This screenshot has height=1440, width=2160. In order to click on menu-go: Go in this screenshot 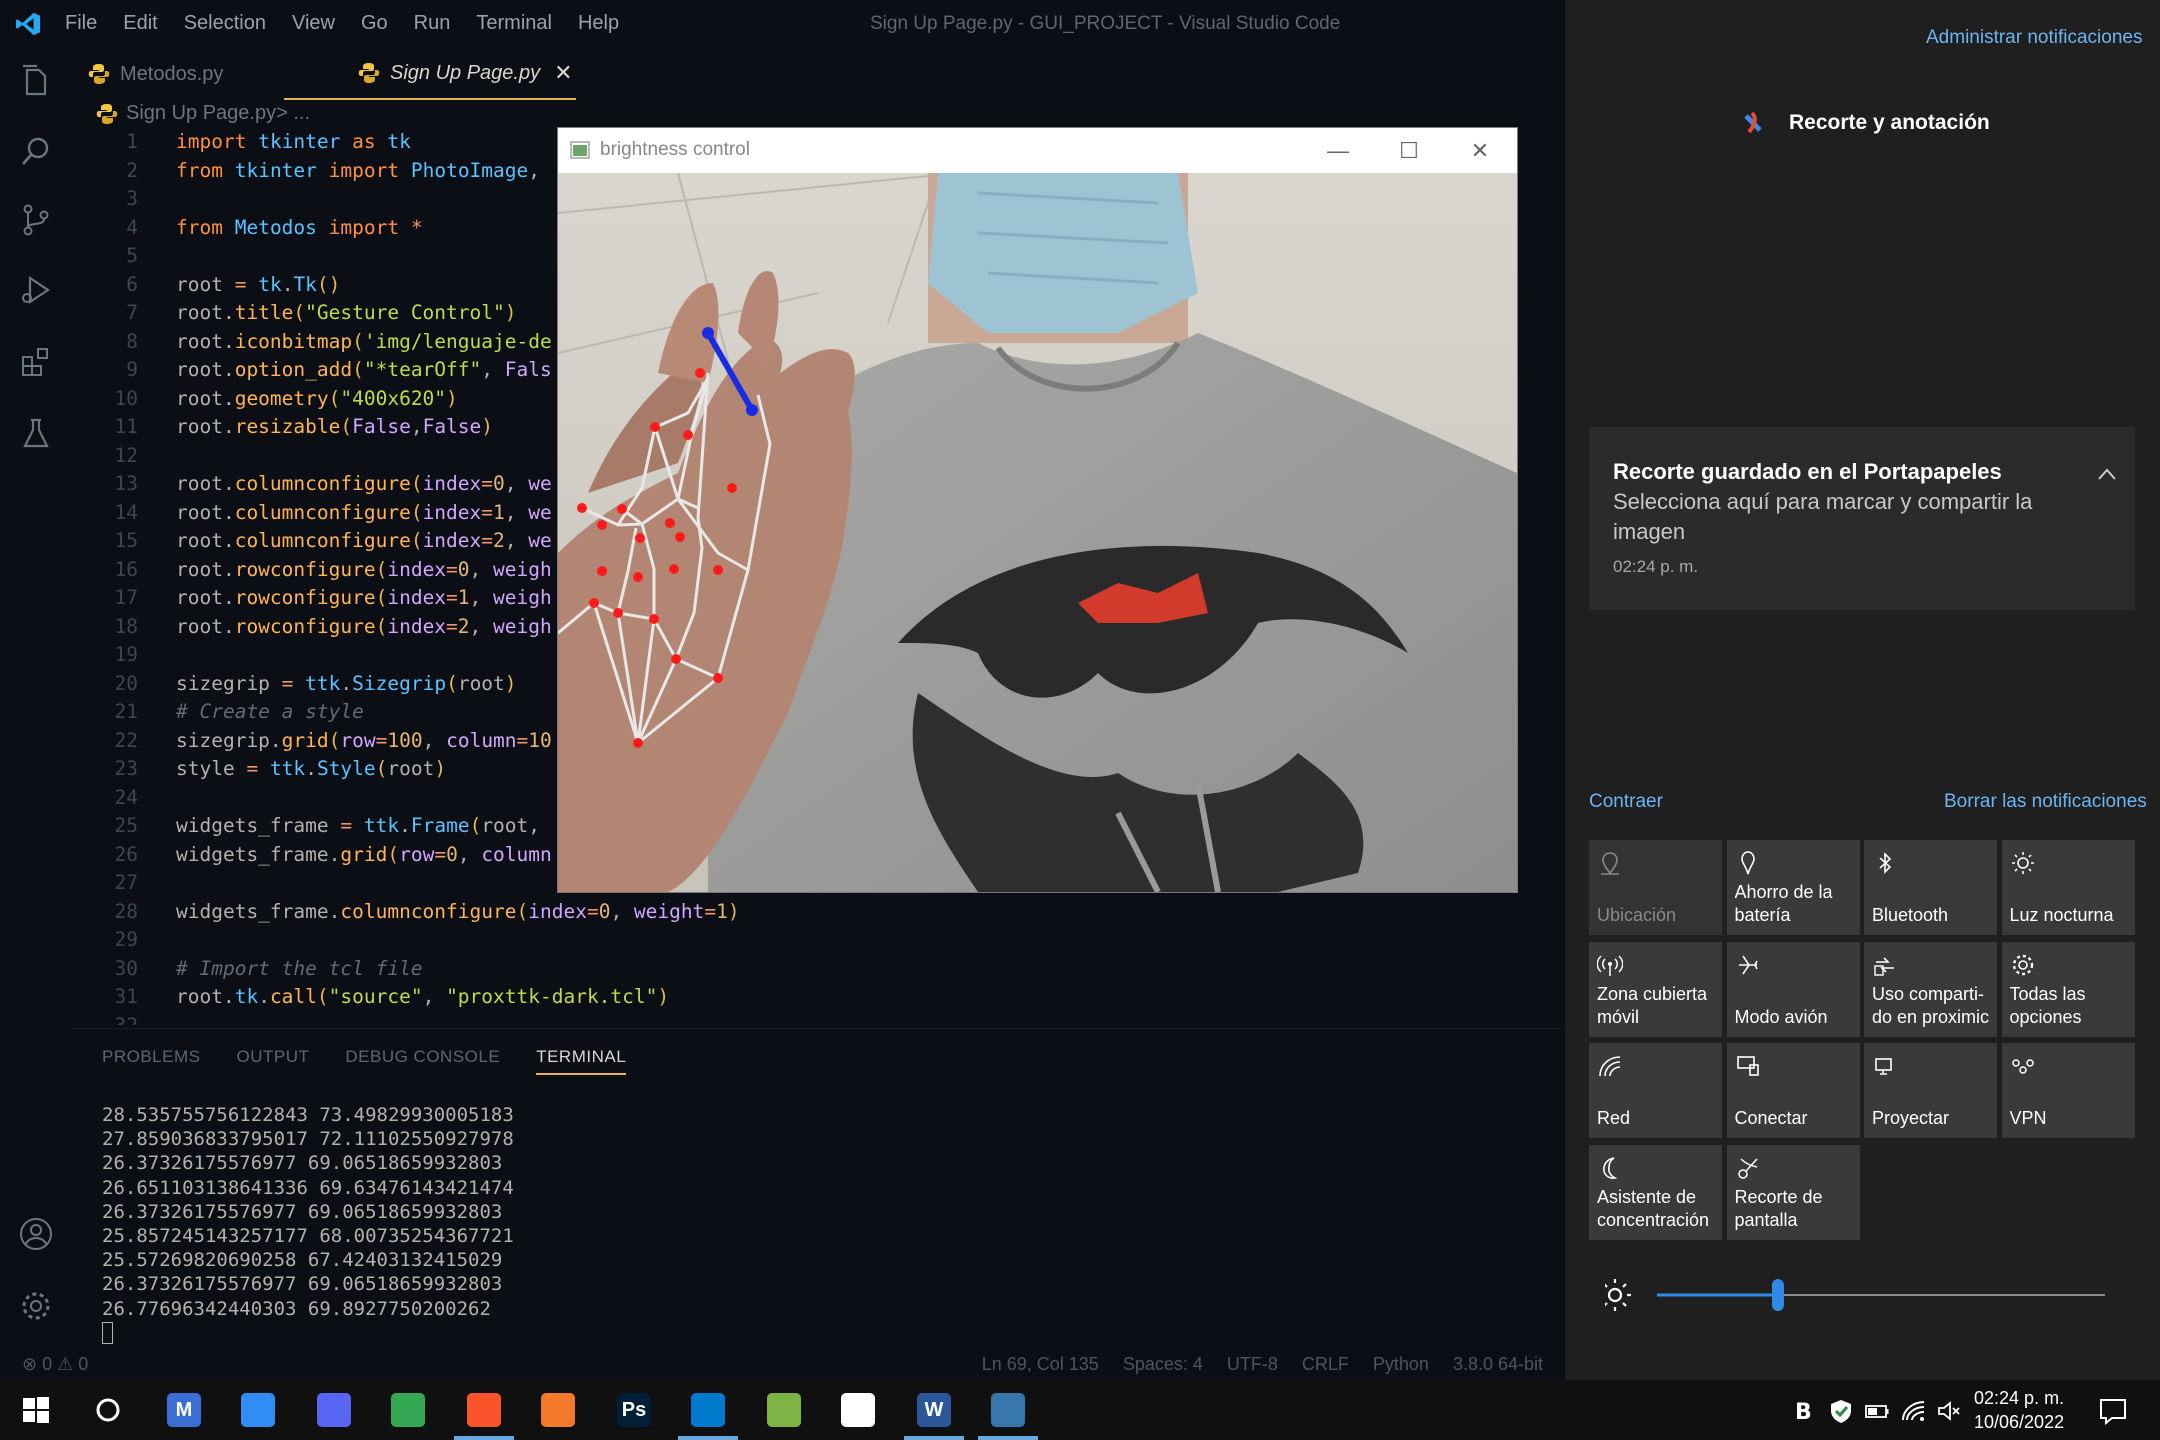, I will do `click(374, 23)`.